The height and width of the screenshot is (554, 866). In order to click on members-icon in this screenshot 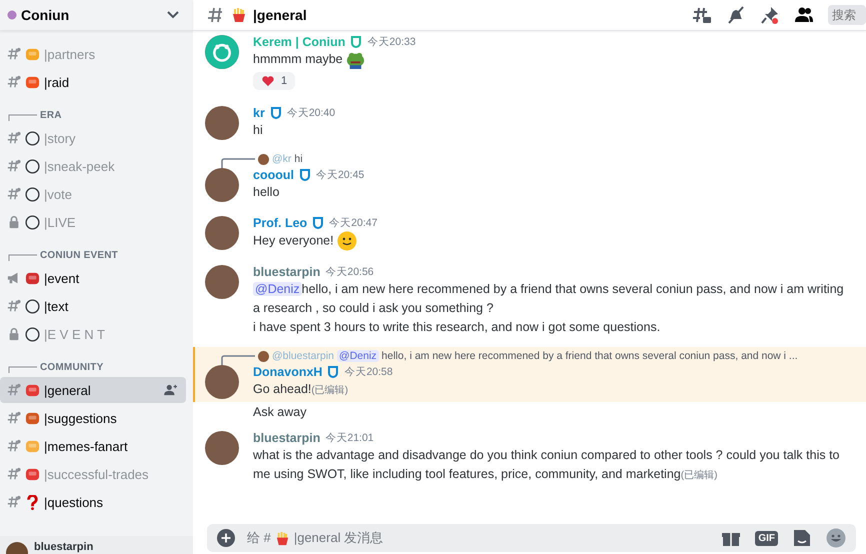, I will do `click(804, 15)`.